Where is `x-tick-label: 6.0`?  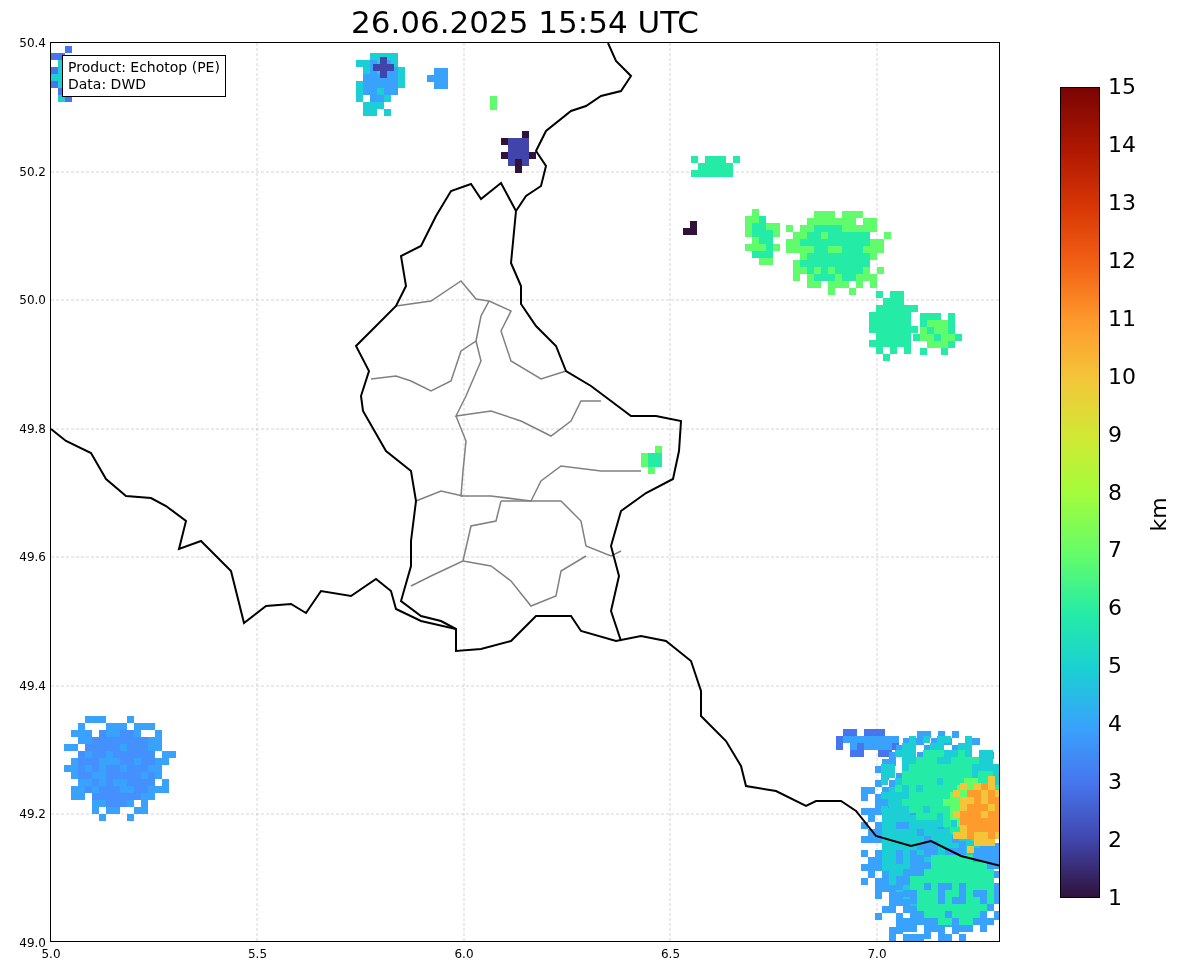 x-tick-label: 6.0 is located at coordinates (464, 954).